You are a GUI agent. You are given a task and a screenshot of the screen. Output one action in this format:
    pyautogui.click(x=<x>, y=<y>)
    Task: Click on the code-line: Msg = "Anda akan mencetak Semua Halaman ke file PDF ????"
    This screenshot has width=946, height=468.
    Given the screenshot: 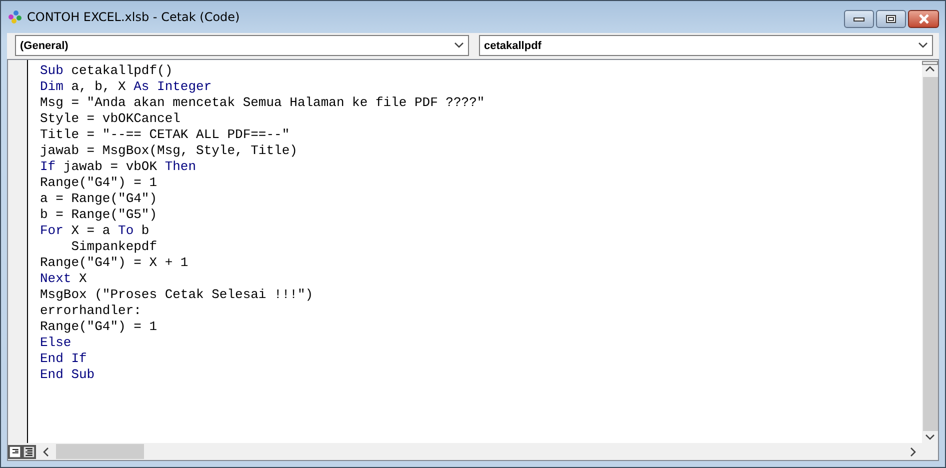 What is the action you would take?
    pyautogui.click(x=262, y=103)
    